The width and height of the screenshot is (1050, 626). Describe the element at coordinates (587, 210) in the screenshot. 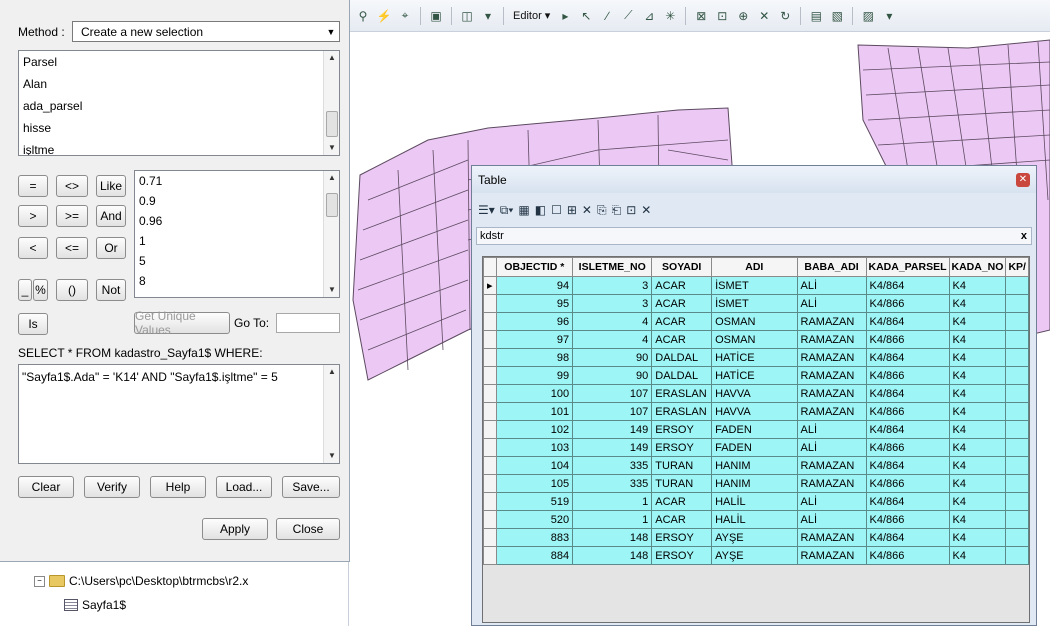

I see `delete-selected-icon: ✕` at that location.